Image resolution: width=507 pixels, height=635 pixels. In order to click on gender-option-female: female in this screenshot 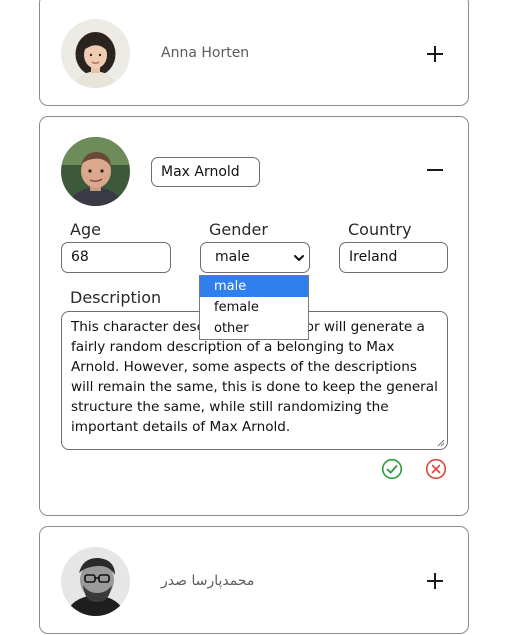, I will do `click(254, 307)`.